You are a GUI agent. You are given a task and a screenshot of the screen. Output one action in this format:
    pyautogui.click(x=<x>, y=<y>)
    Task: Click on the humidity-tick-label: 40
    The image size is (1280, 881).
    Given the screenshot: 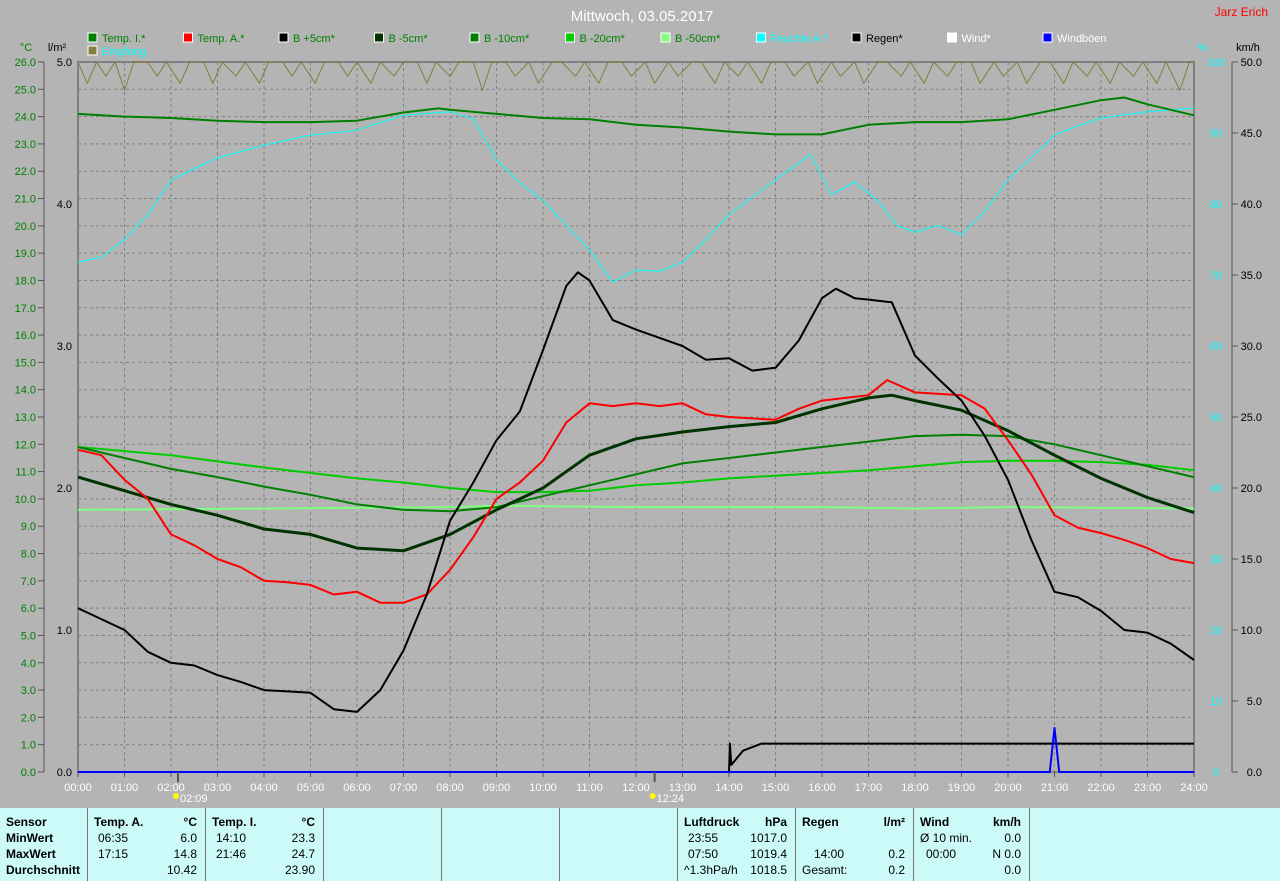 What is the action you would take?
    pyautogui.click(x=1216, y=489)
    